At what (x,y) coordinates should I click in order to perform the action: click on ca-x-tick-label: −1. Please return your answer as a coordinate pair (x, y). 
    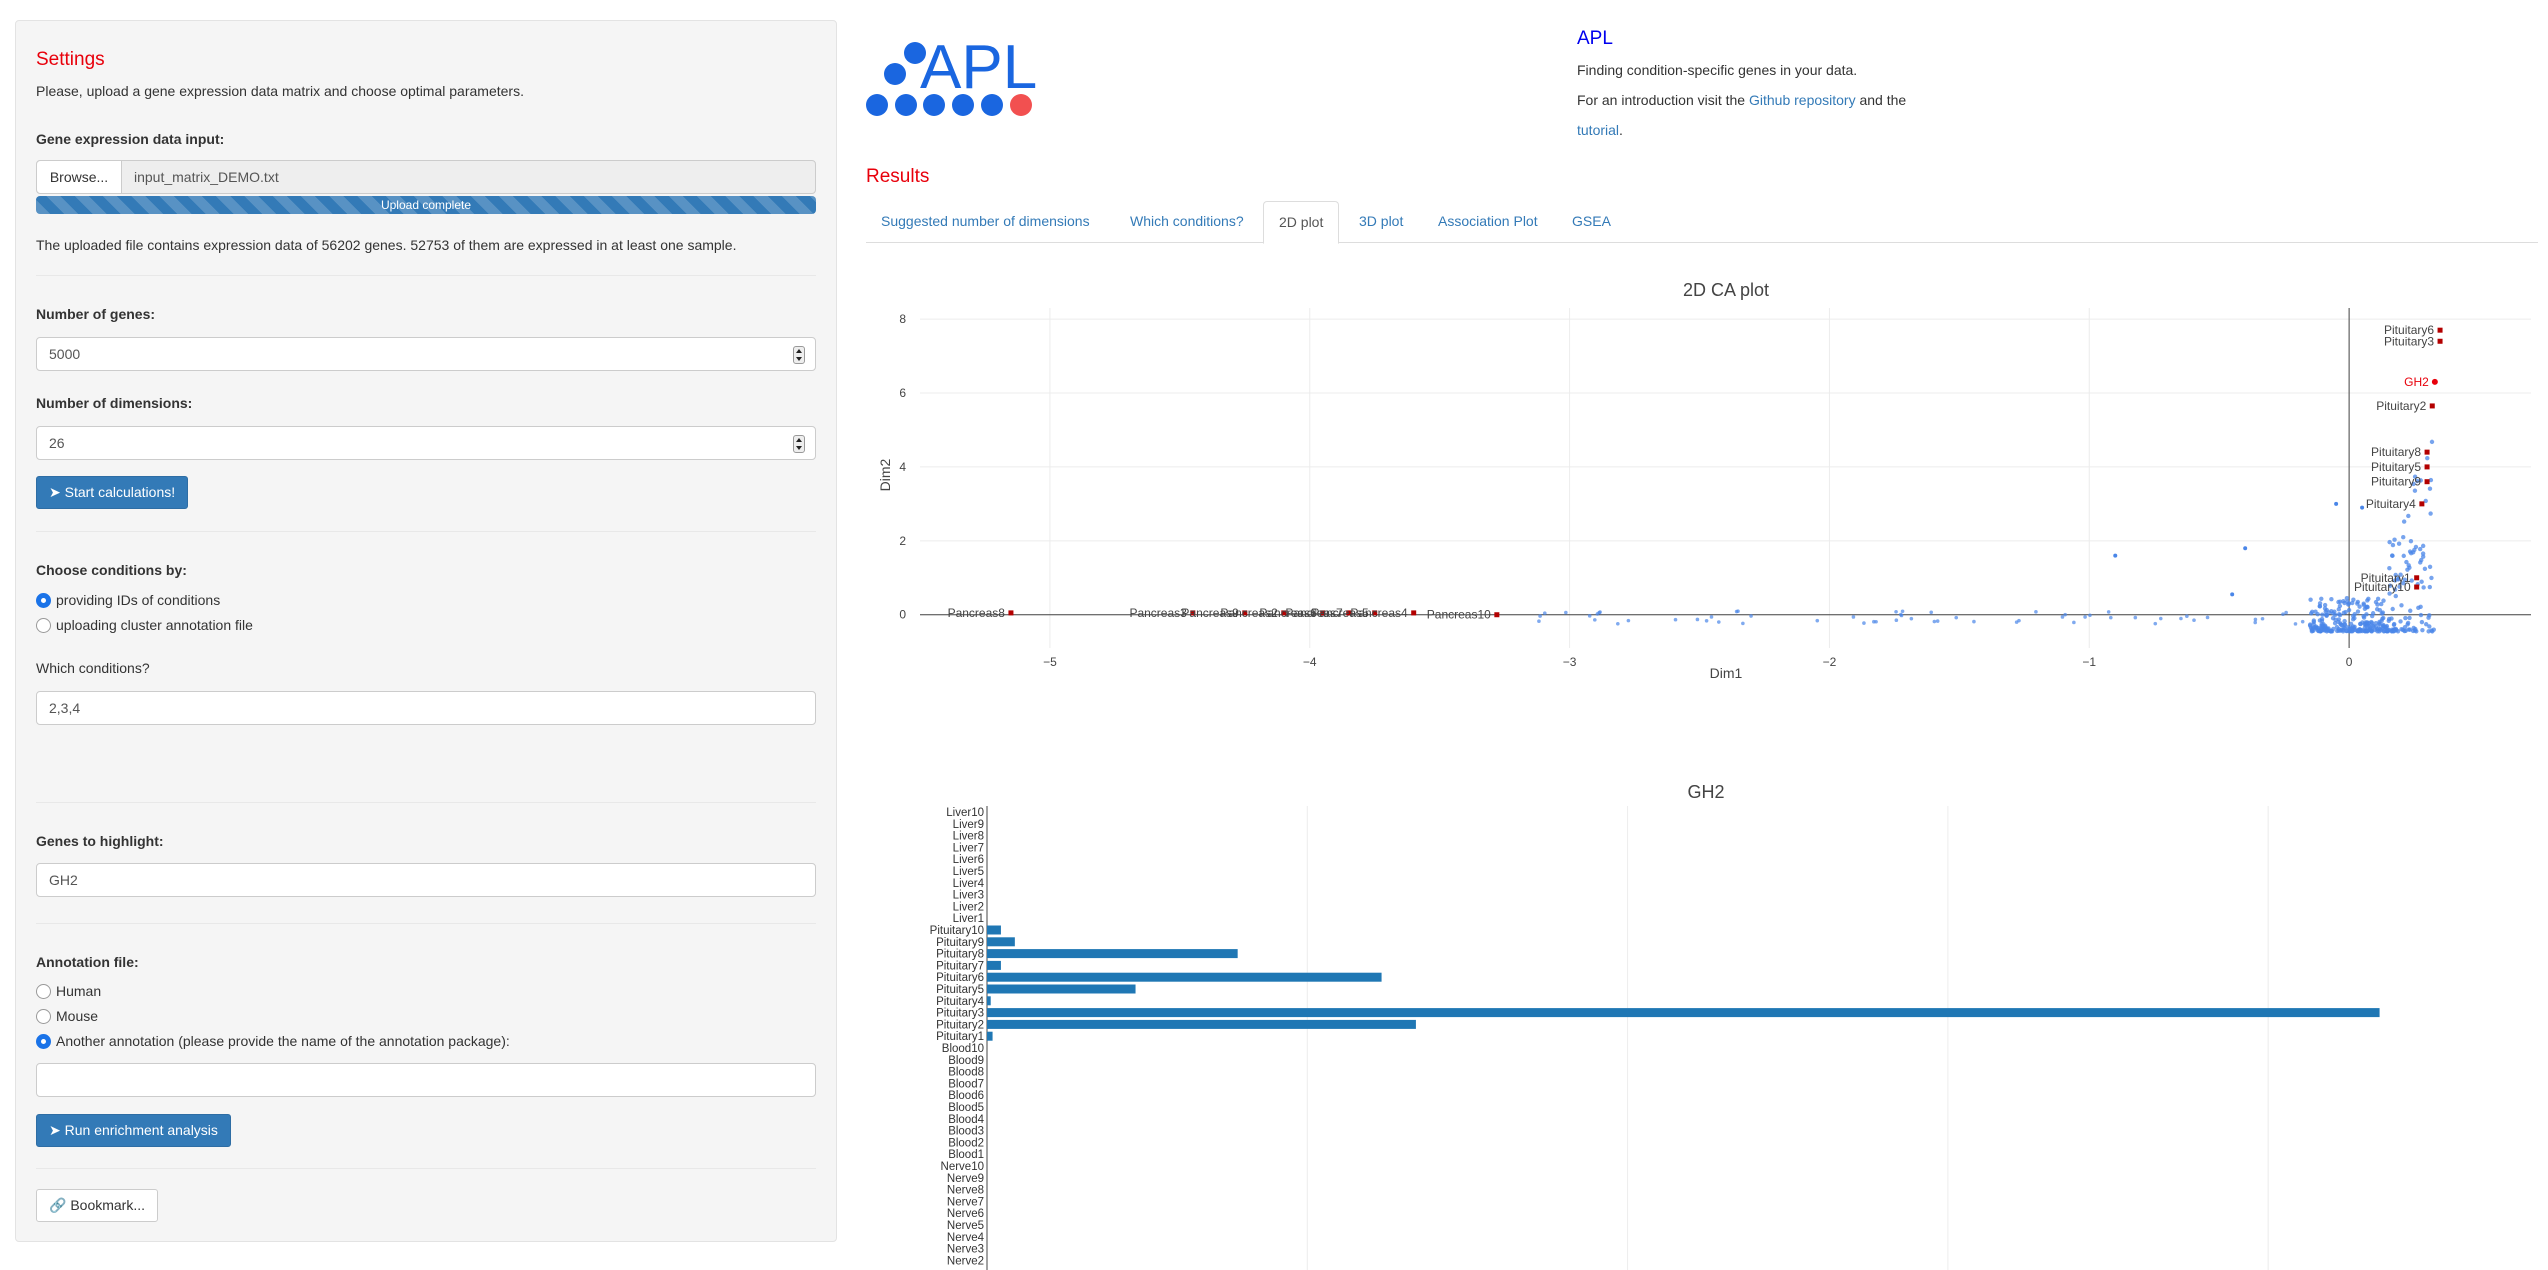
    Looking at the image, I should click on (2089, 662).